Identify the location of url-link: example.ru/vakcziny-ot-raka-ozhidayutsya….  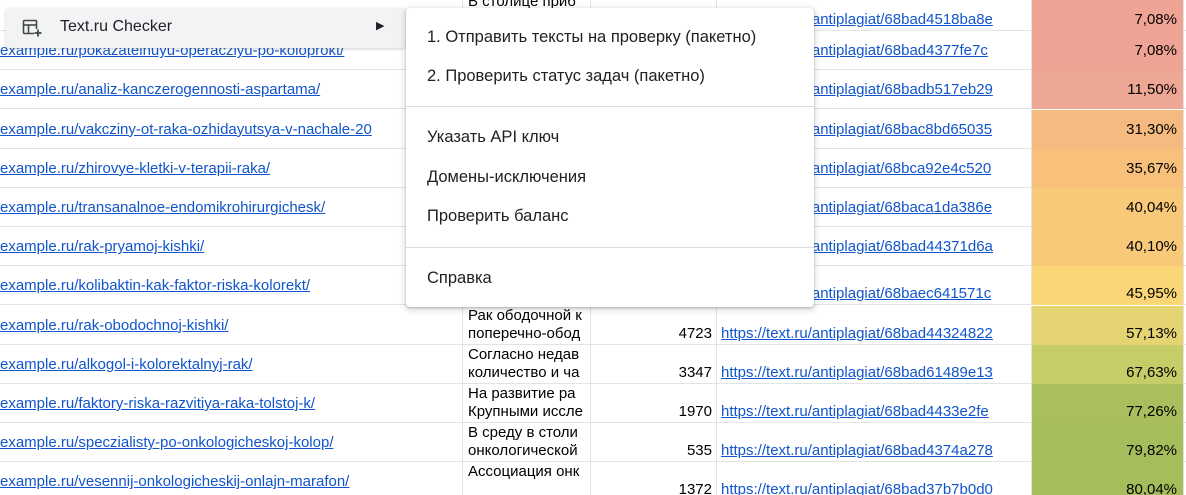
(186, 129).